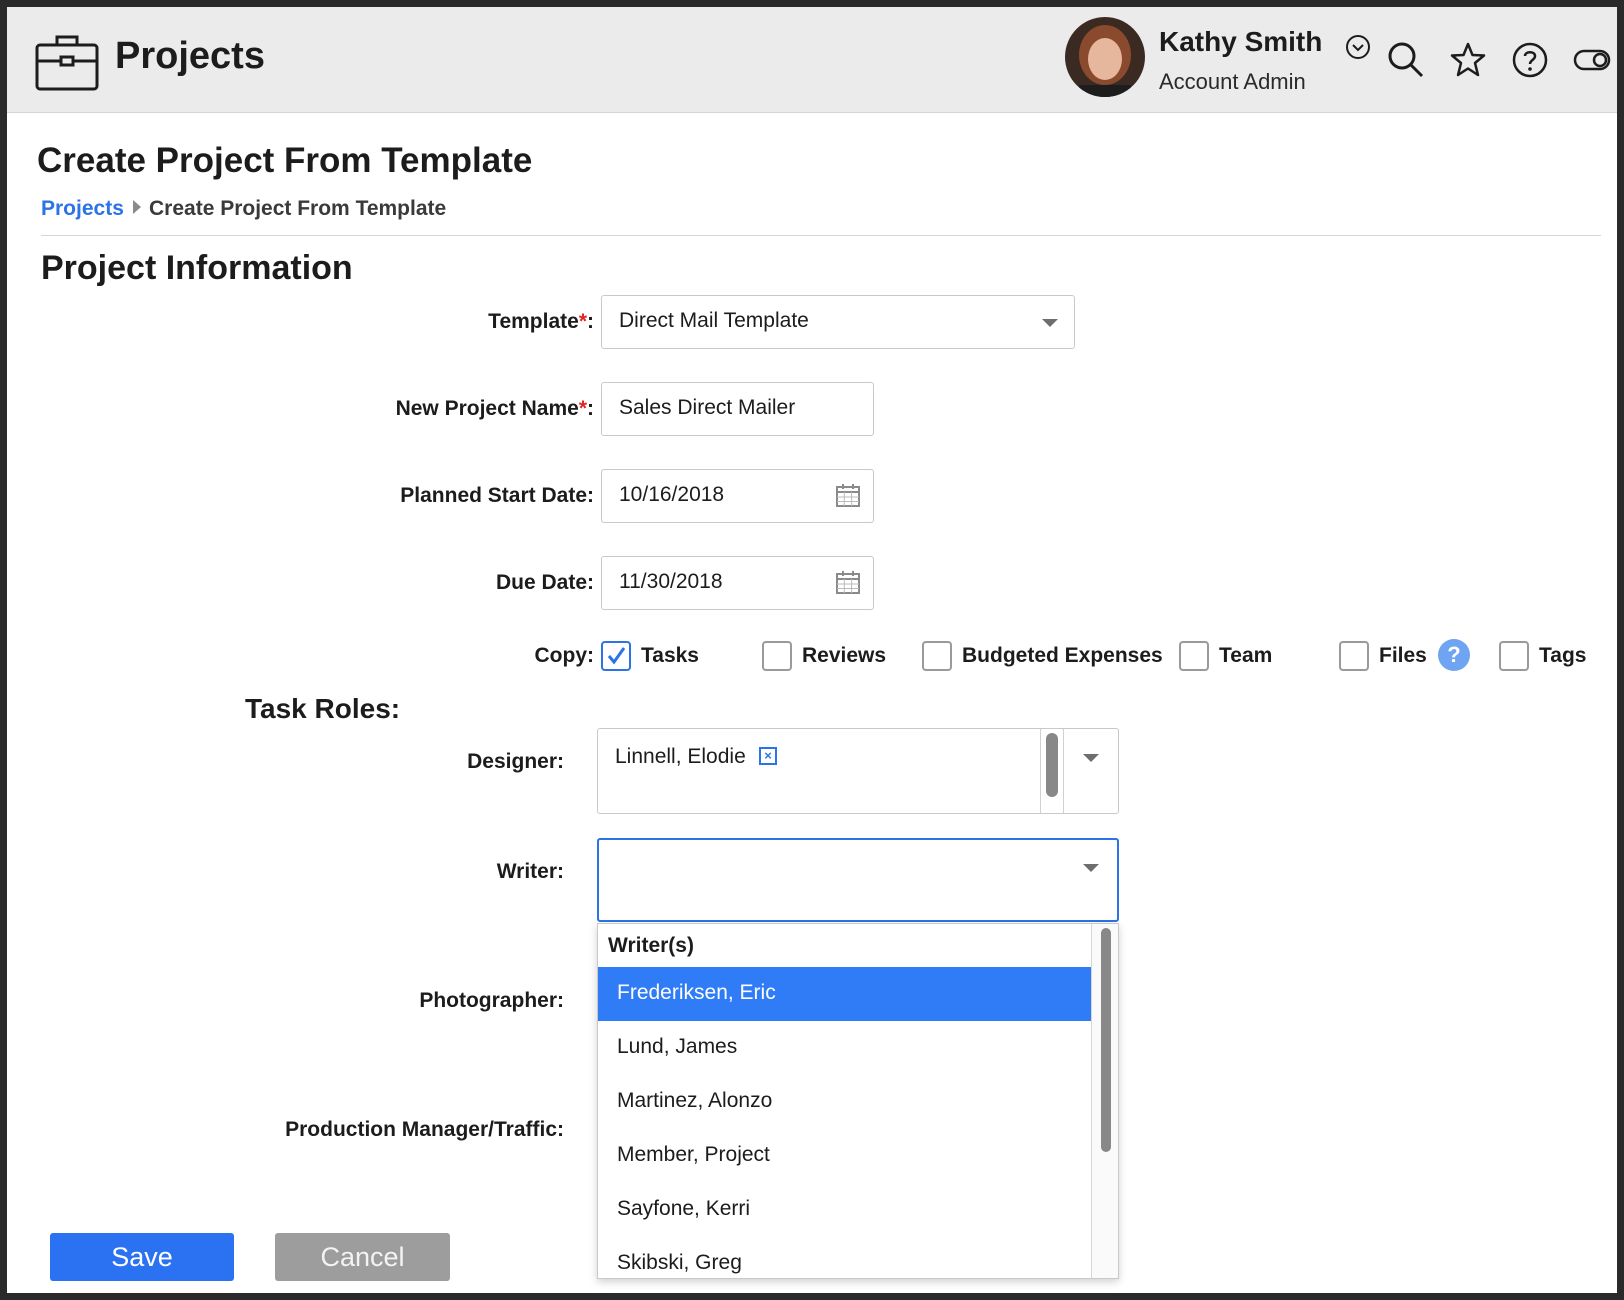 This screenshot has width=1624, height=1300. I want to click on copy-budgeted-expenses-checkbox, so click(937, 656).